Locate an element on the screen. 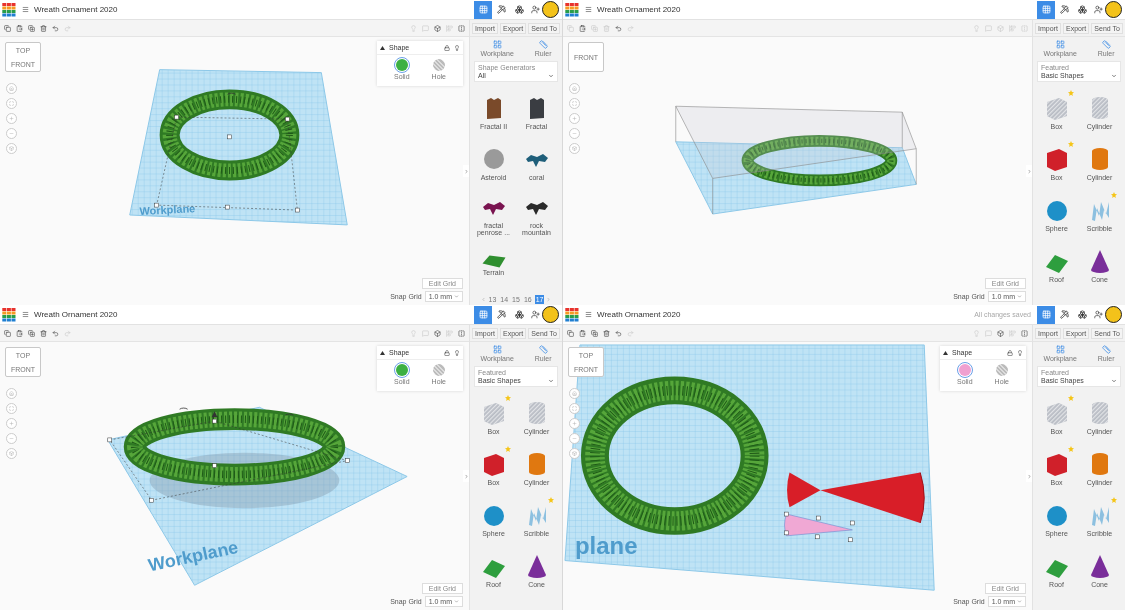  pickaxe-icon is located at coordinates (1064, 314).